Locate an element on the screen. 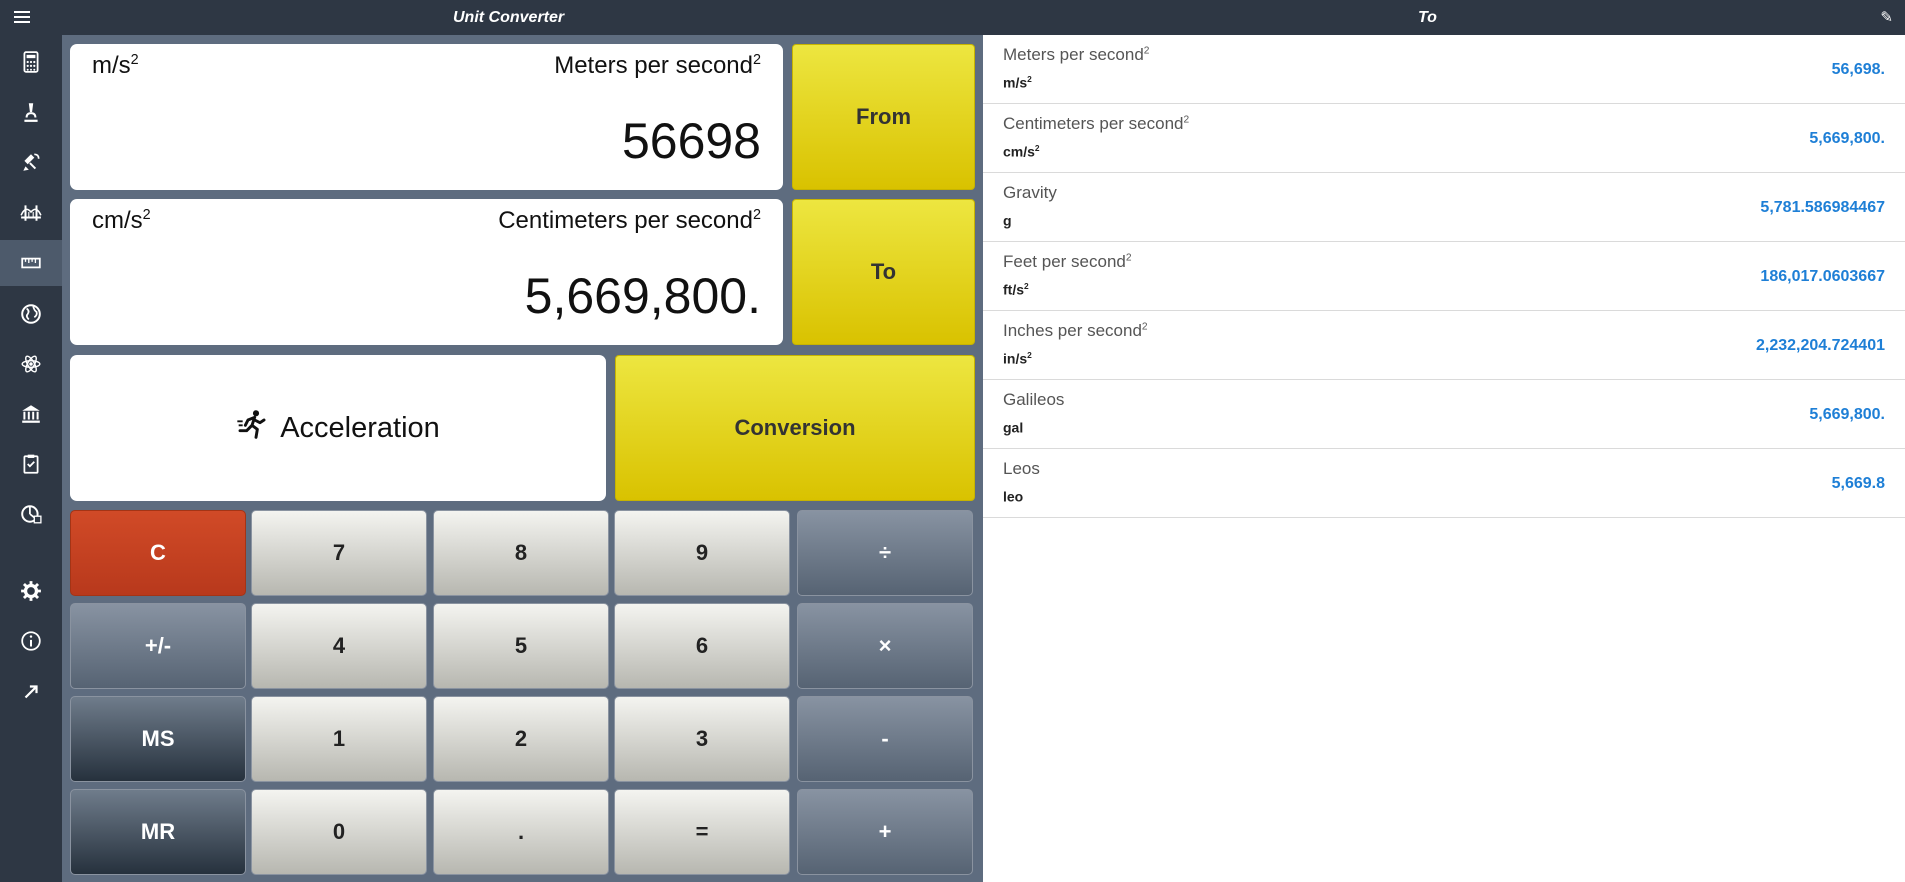 The height and width of the screenshot is (882, 1905). plus-button: + is located at coordinates (885, 832).